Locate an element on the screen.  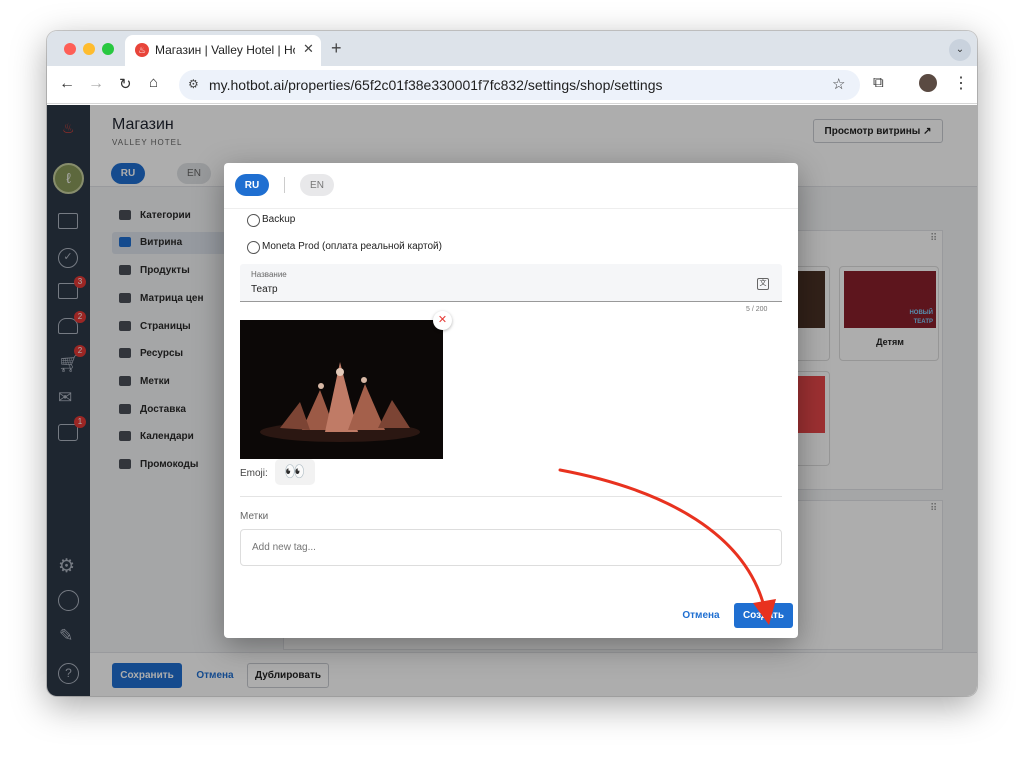
tab-close-icon: ✕ is located at coordinates (308, 49).